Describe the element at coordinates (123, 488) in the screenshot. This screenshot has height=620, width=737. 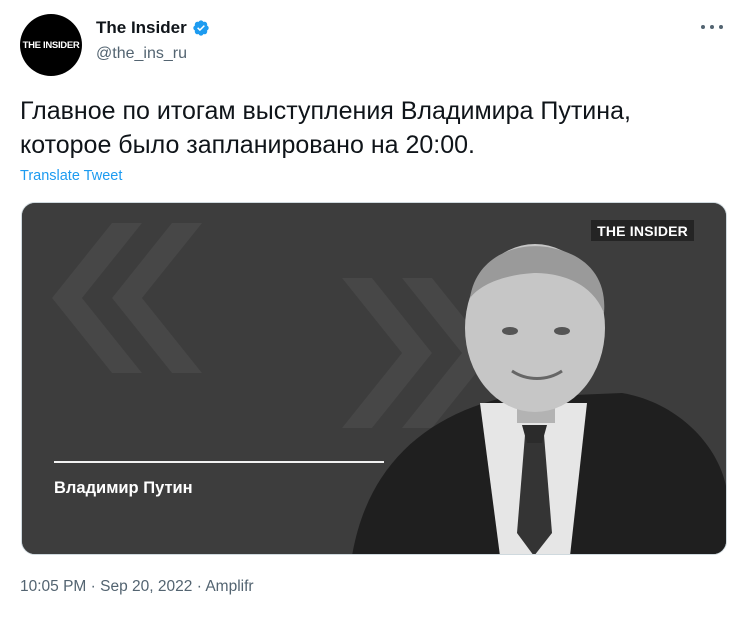
I see `media-caption: Владимир Путин` at that location.